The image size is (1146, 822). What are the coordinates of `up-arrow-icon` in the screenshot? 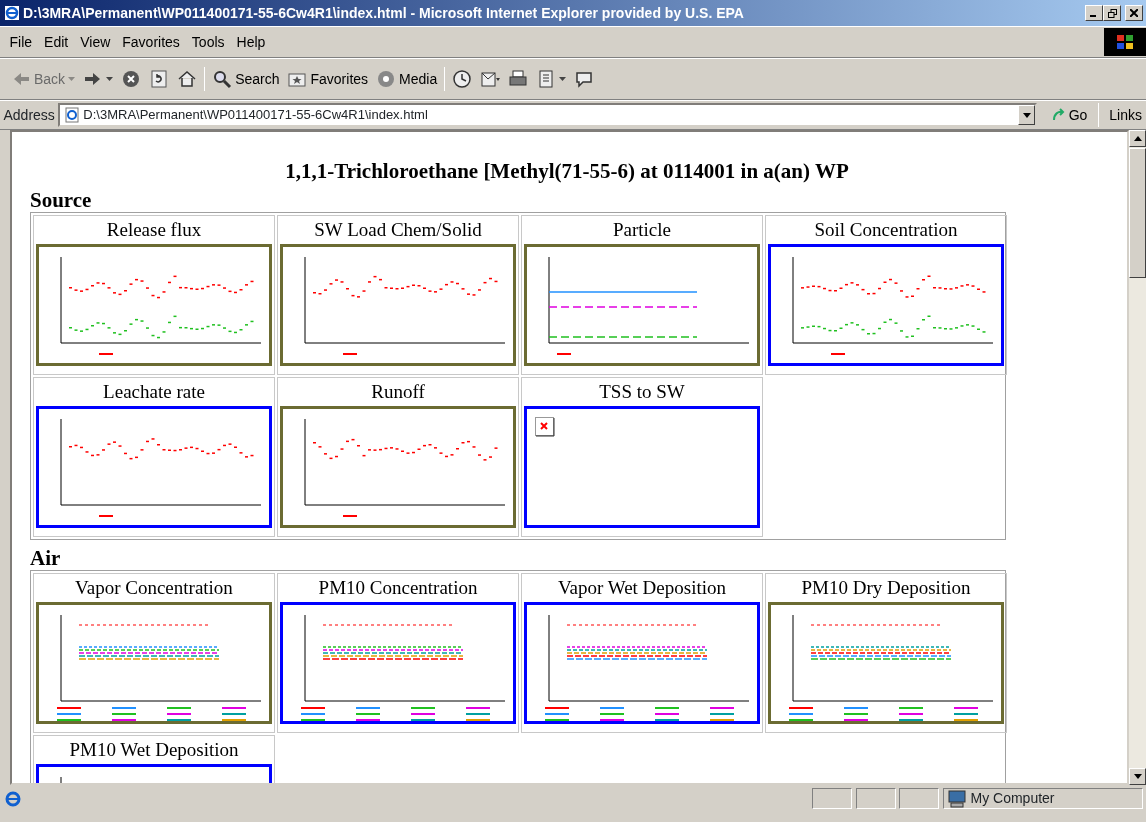 It's located at (1137, 138).